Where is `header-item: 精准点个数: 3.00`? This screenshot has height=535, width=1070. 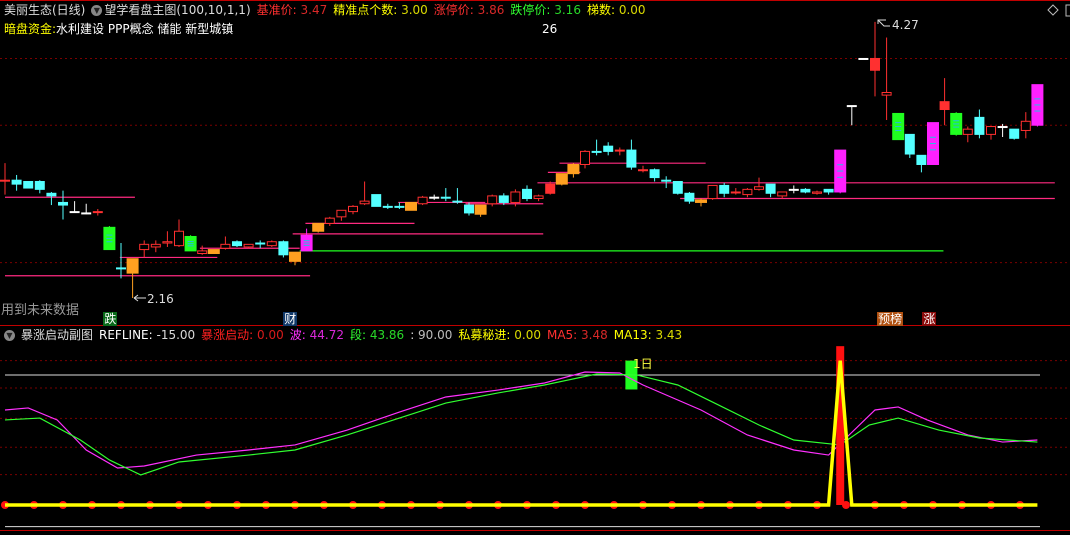
header-item: 精准点个数: 3.00 is located at coordinates (380, 10).